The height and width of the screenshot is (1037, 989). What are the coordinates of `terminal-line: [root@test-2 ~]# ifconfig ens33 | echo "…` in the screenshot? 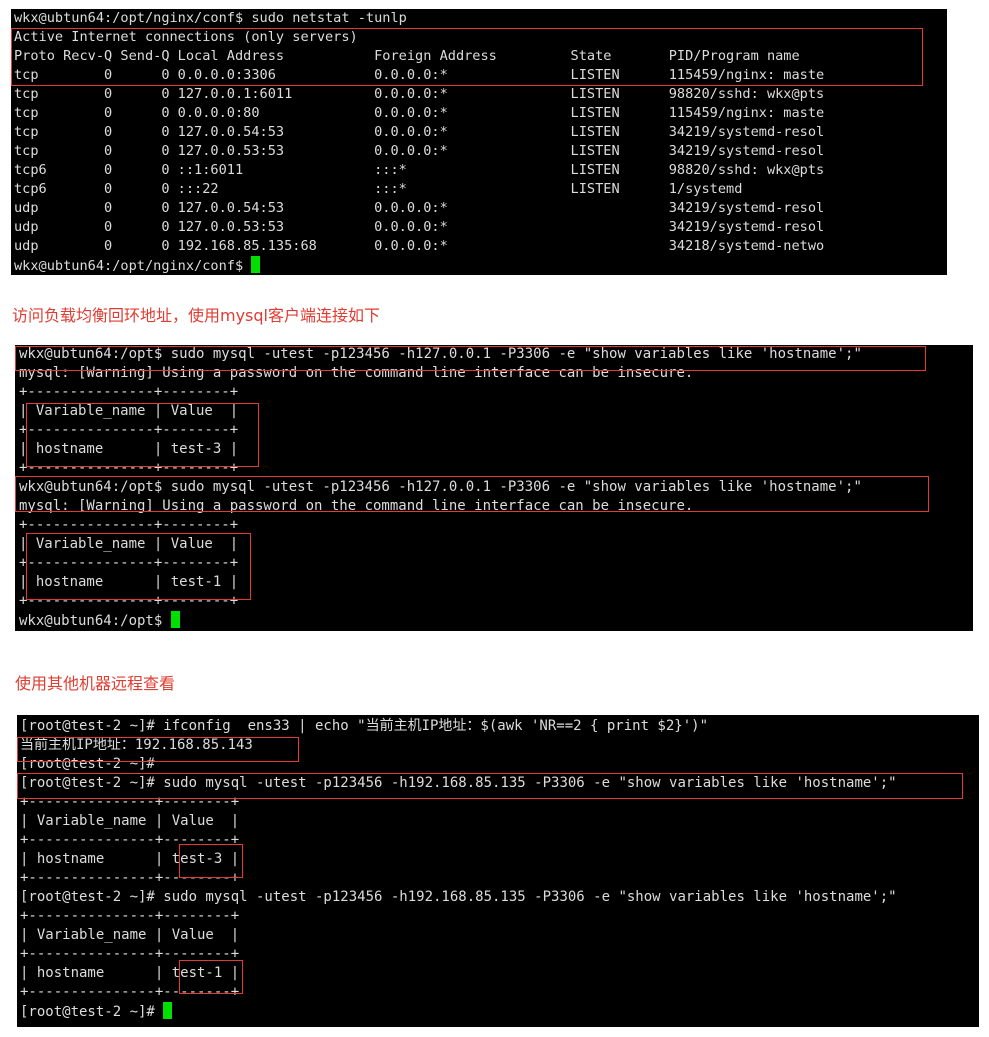 It's located at (364, 726).